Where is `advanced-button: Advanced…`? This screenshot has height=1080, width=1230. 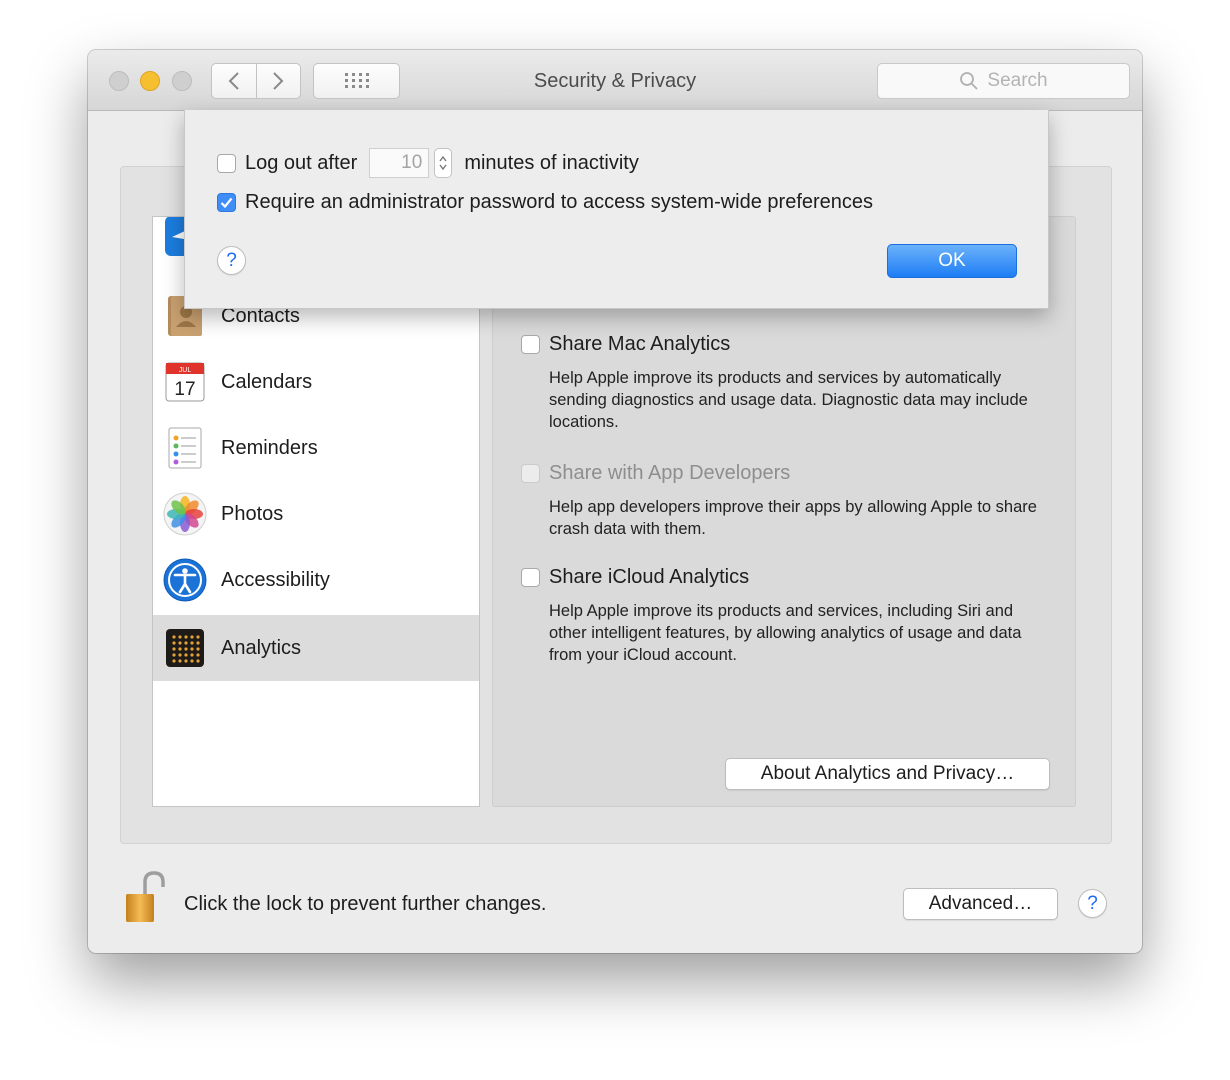
advanced-button: Advanced… is located at coordinates (980, 904).